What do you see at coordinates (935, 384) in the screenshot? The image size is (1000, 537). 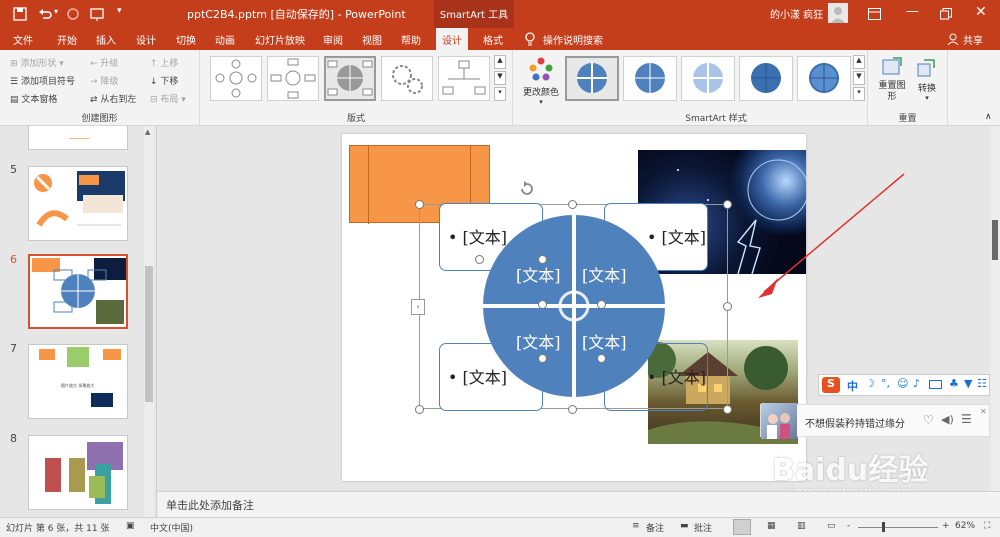 I see `keyboard-icon` at bounding box center [935, 384].